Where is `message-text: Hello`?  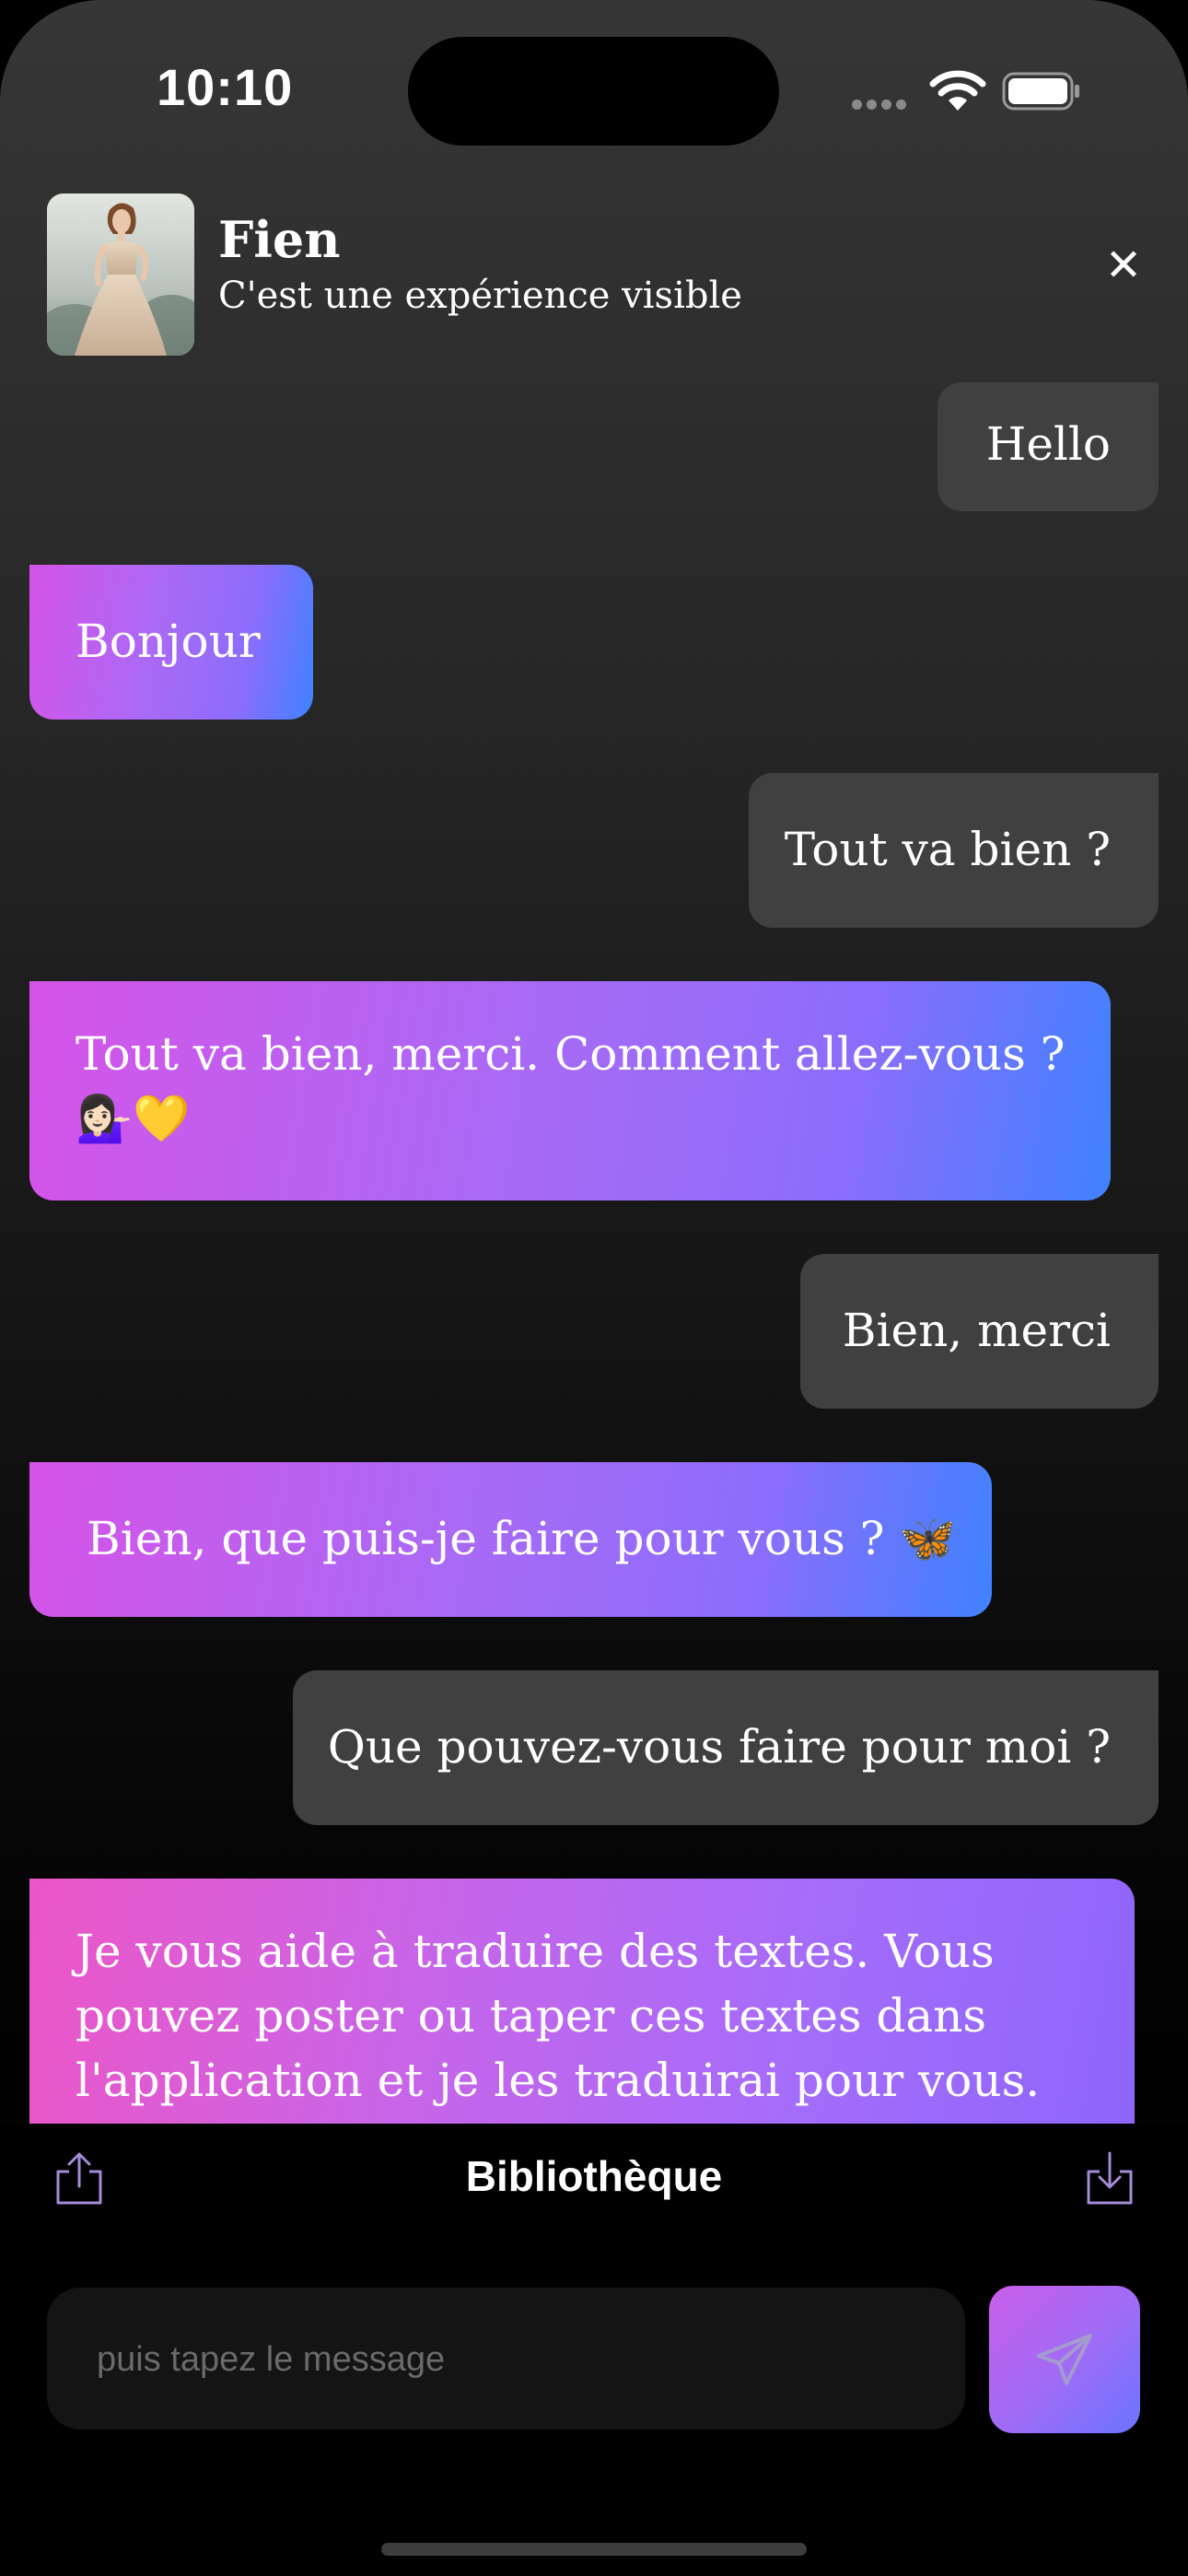
message-text: Hello is located at coordinates (1048, 444).